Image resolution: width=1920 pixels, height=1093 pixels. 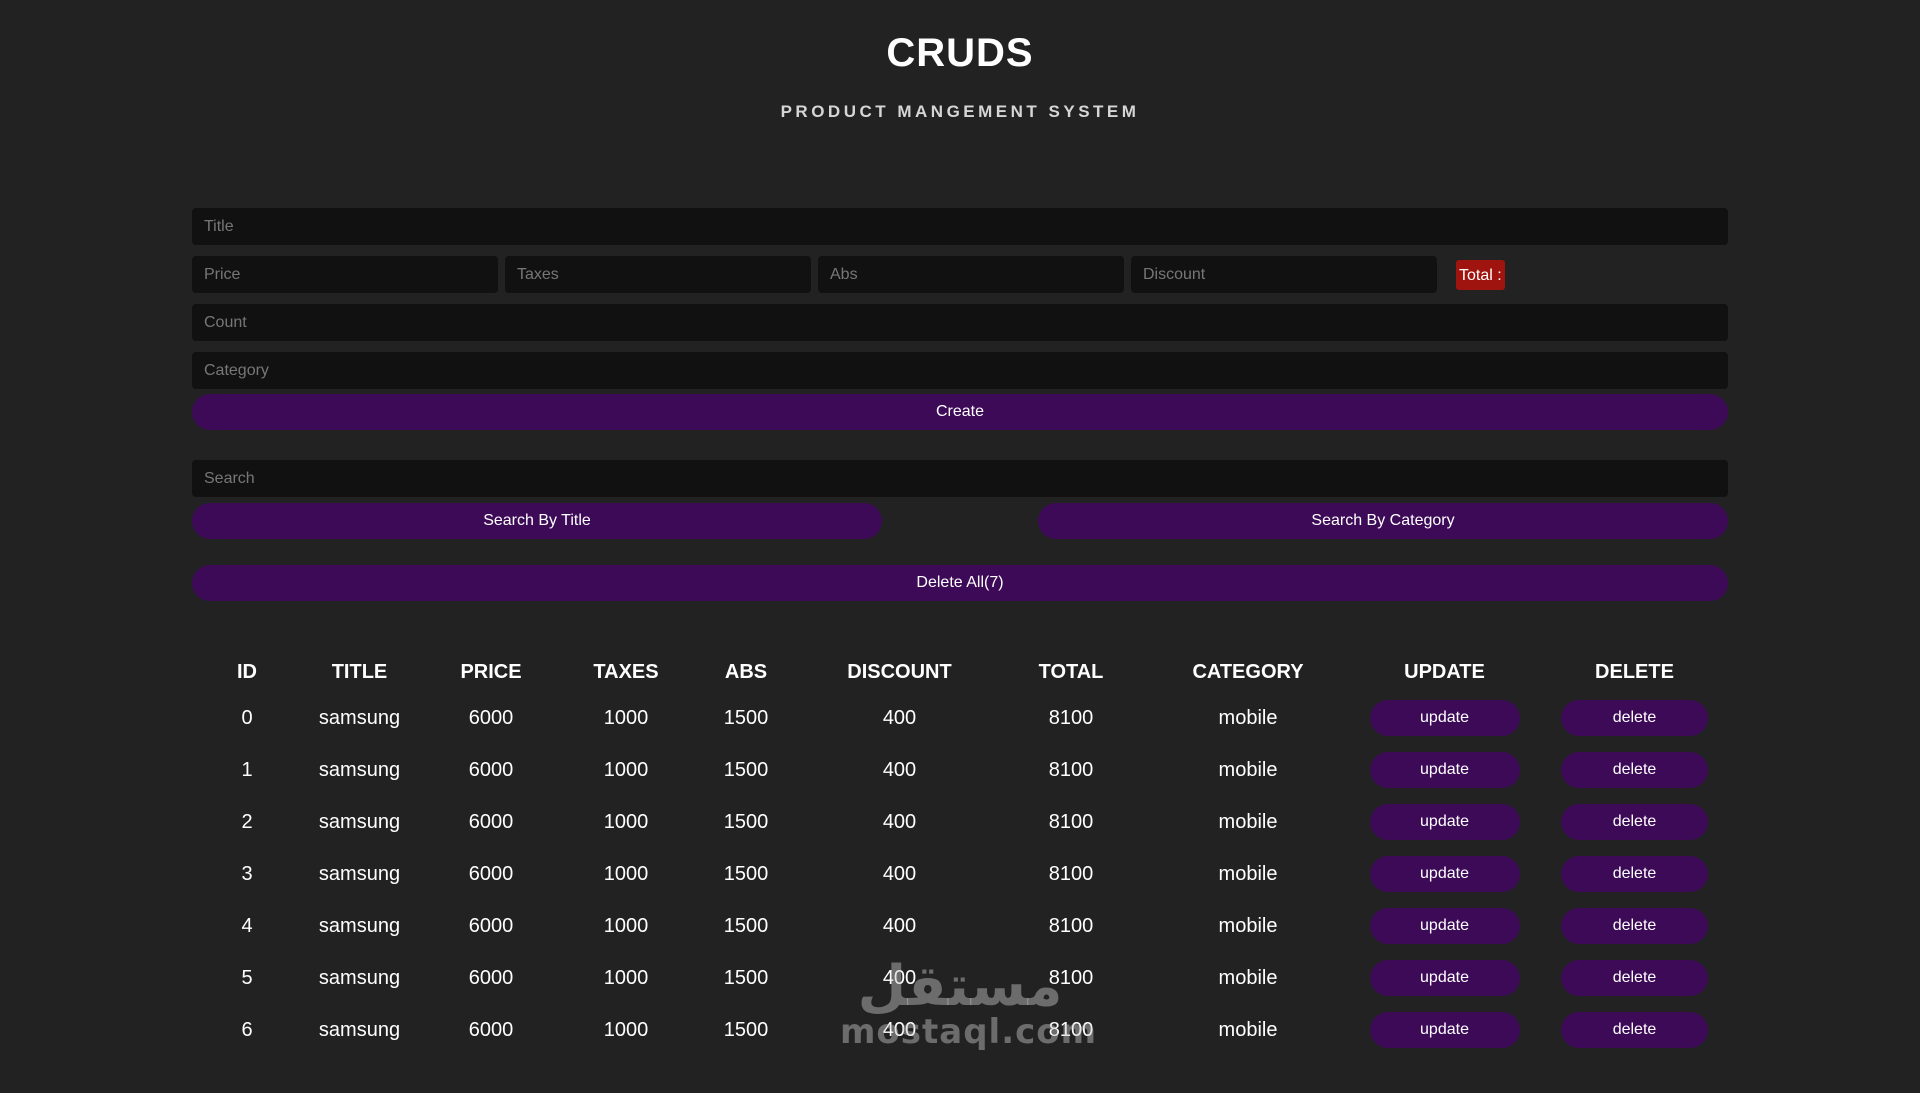 I want to click on cell-id: 0, so click(x=247, y=717).